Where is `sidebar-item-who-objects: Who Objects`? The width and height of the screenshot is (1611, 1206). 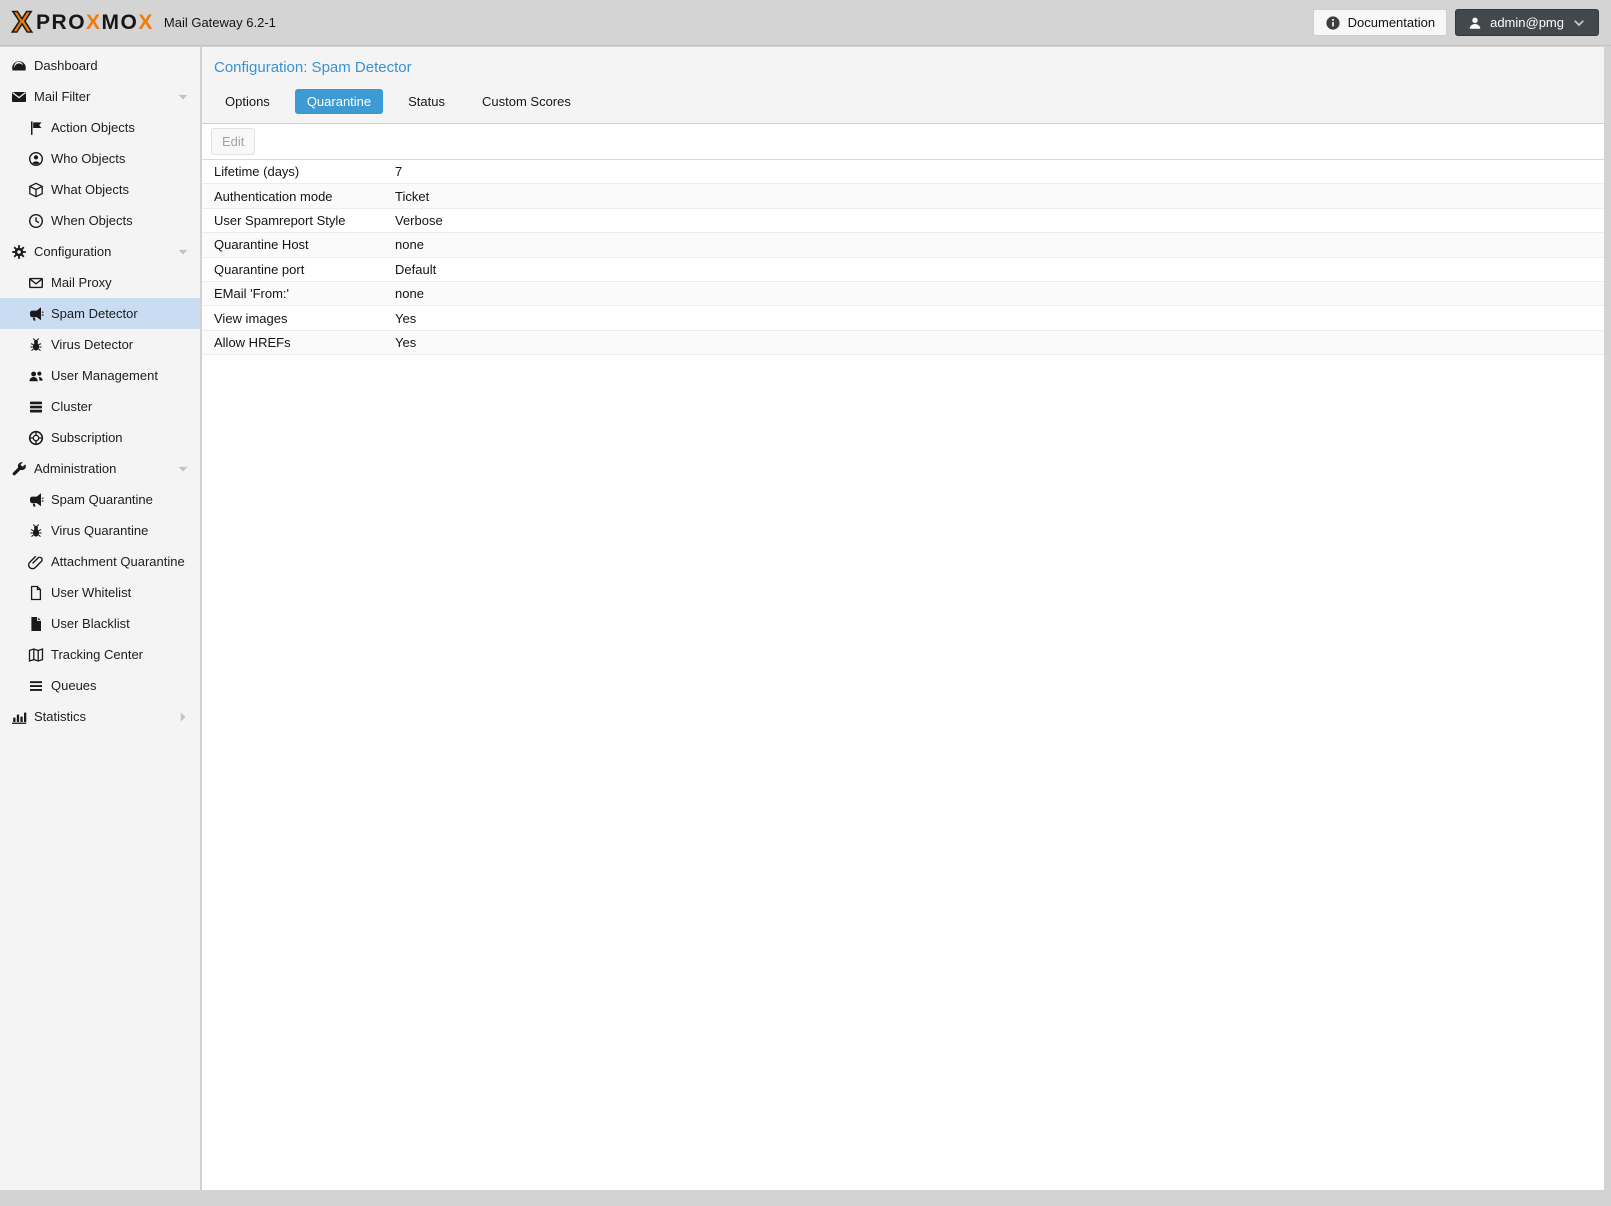
sidebar-item-who-objects: Who Objects is located at coordinates (100, 158).